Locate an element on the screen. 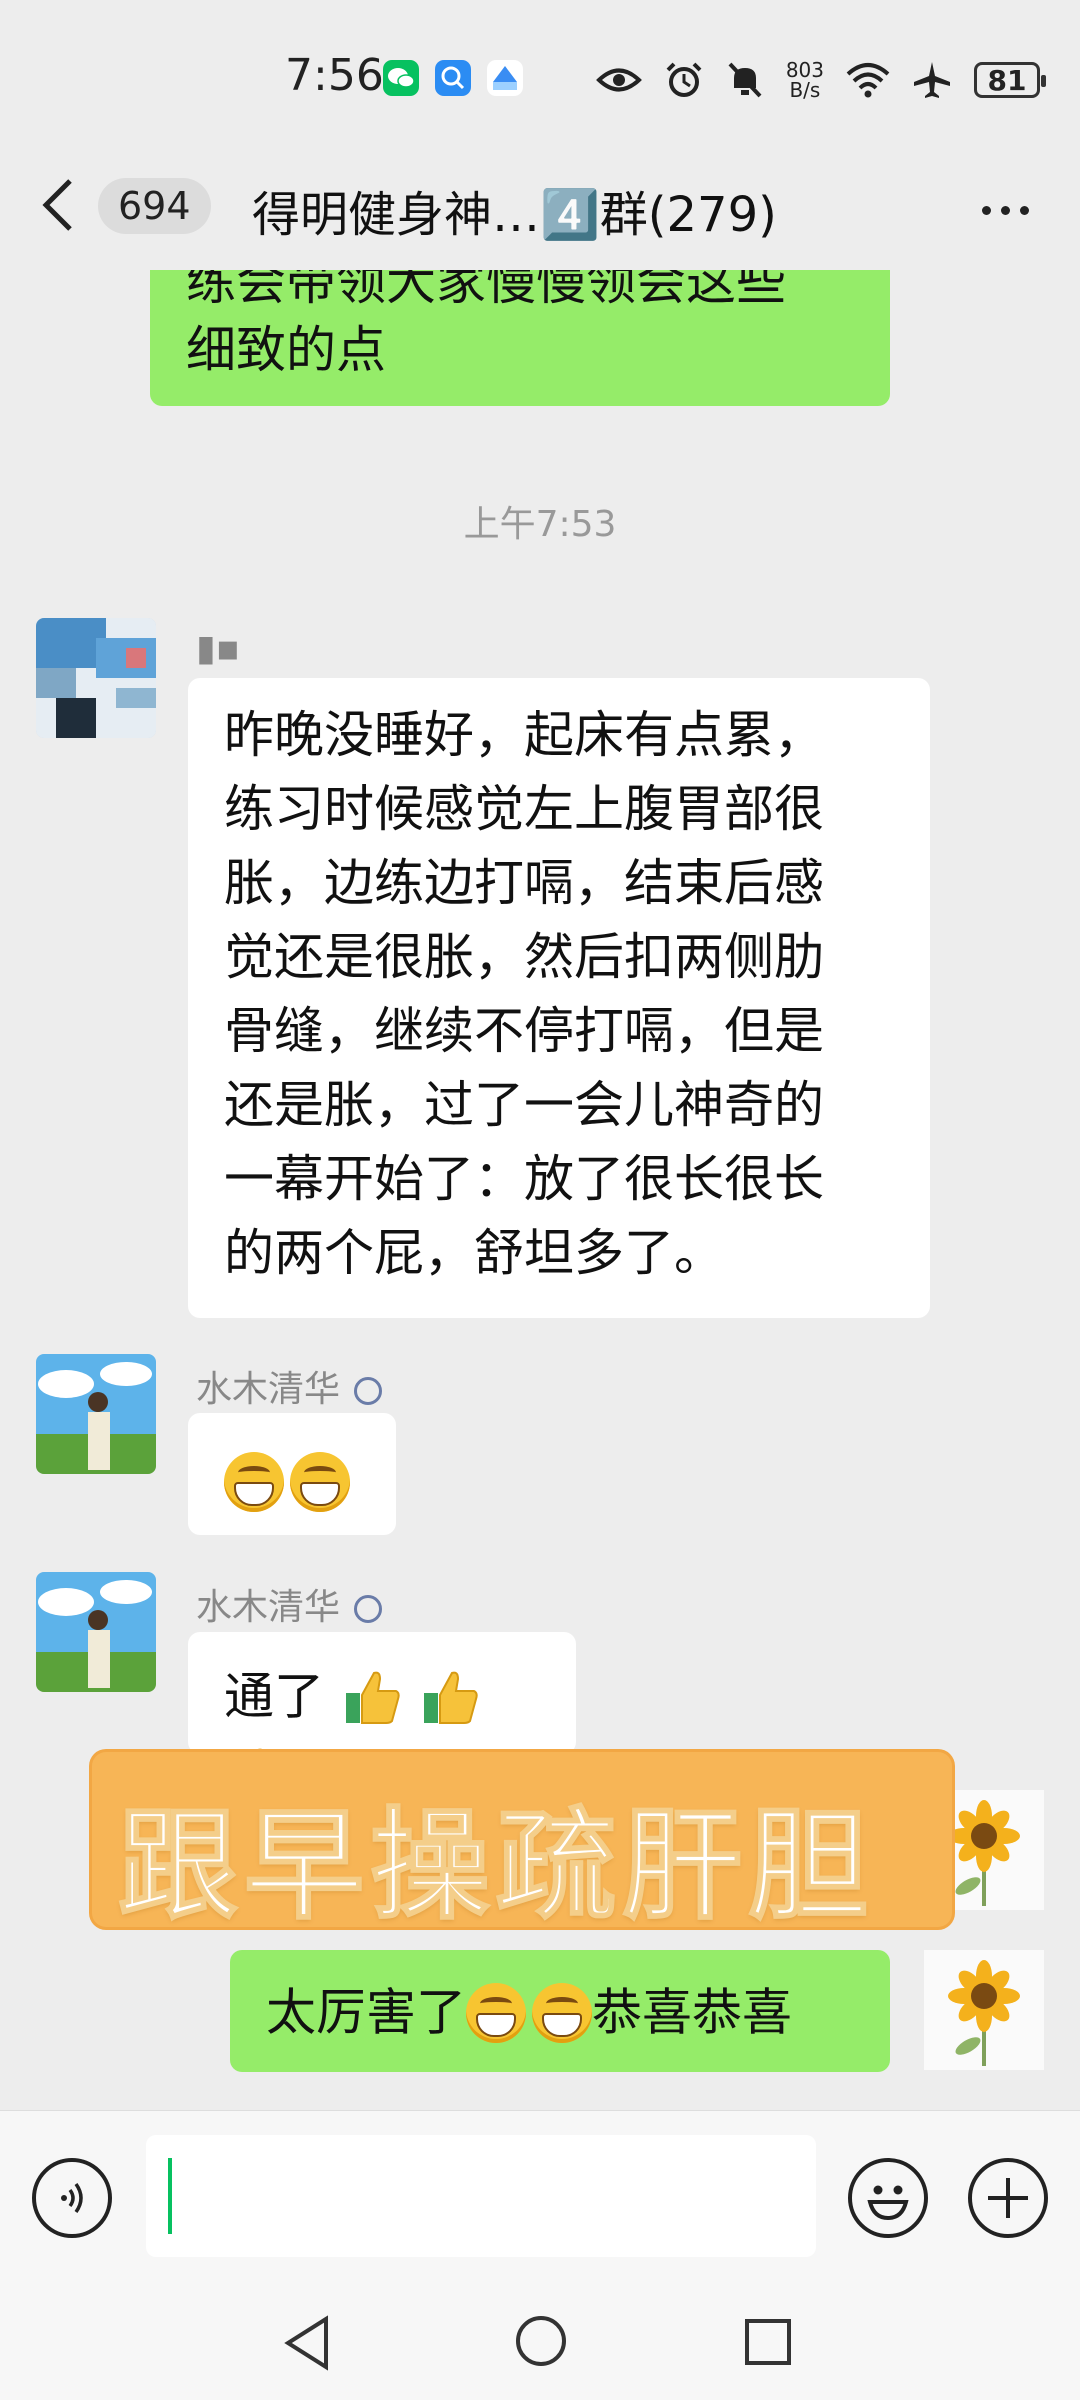  sender-name: ▮▪ is located at coordinates (218, 648).